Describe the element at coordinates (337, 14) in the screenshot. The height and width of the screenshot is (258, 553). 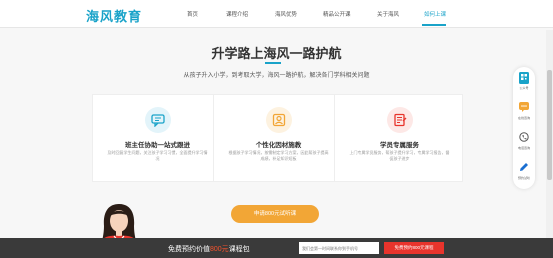
I see `nav-item-open-classes: 精品公开课` at that location.